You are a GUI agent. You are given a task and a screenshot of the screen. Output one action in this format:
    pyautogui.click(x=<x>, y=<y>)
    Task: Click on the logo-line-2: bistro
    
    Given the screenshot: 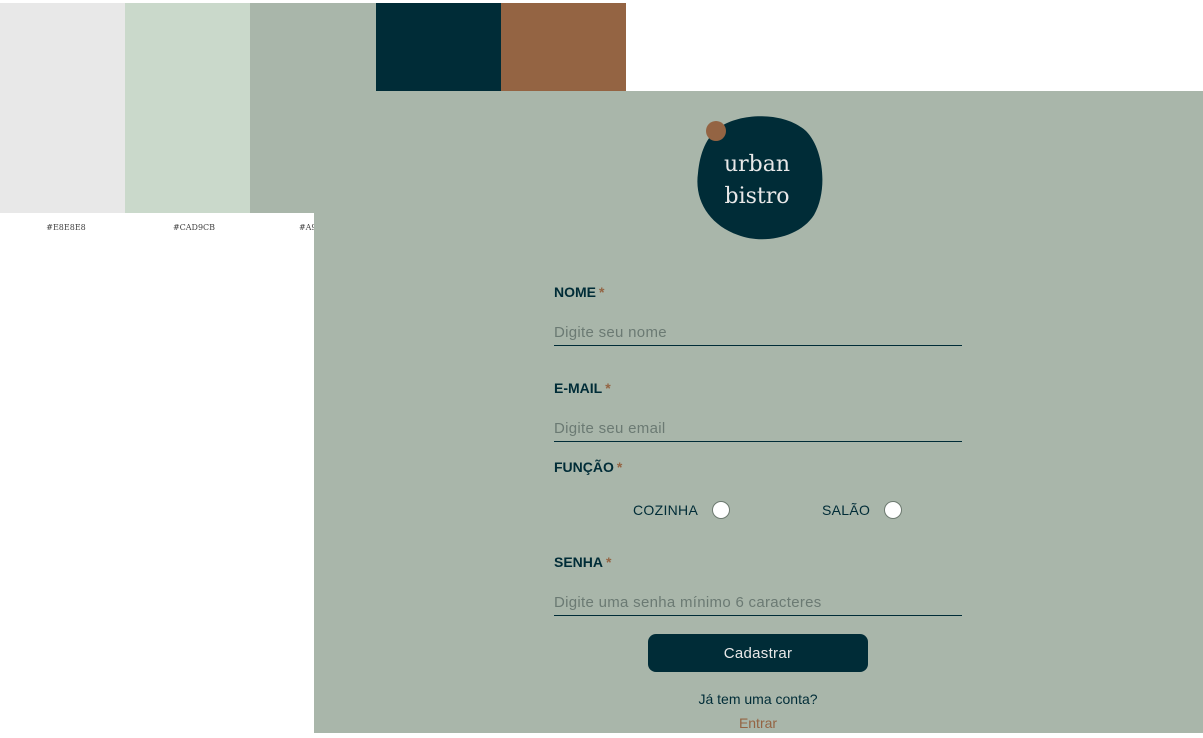 What is the action you would take?
    pyautogui.click(x=757, y=196)
    